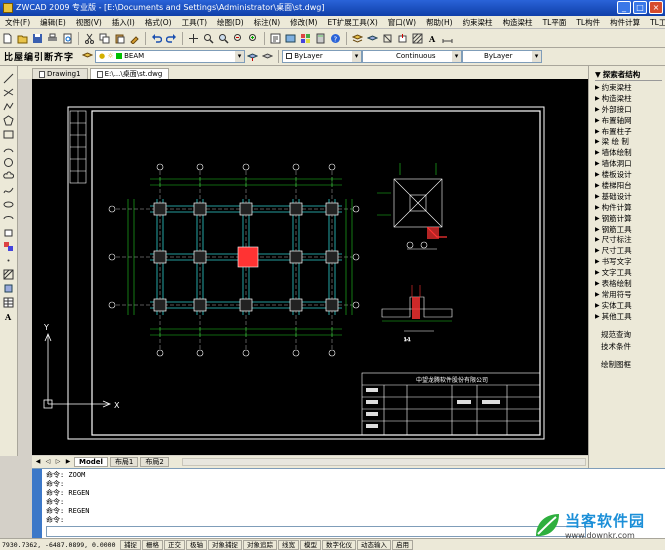 The image size is (665, 550). I want to click on menu-format: 格式(O), so click(158, 22).